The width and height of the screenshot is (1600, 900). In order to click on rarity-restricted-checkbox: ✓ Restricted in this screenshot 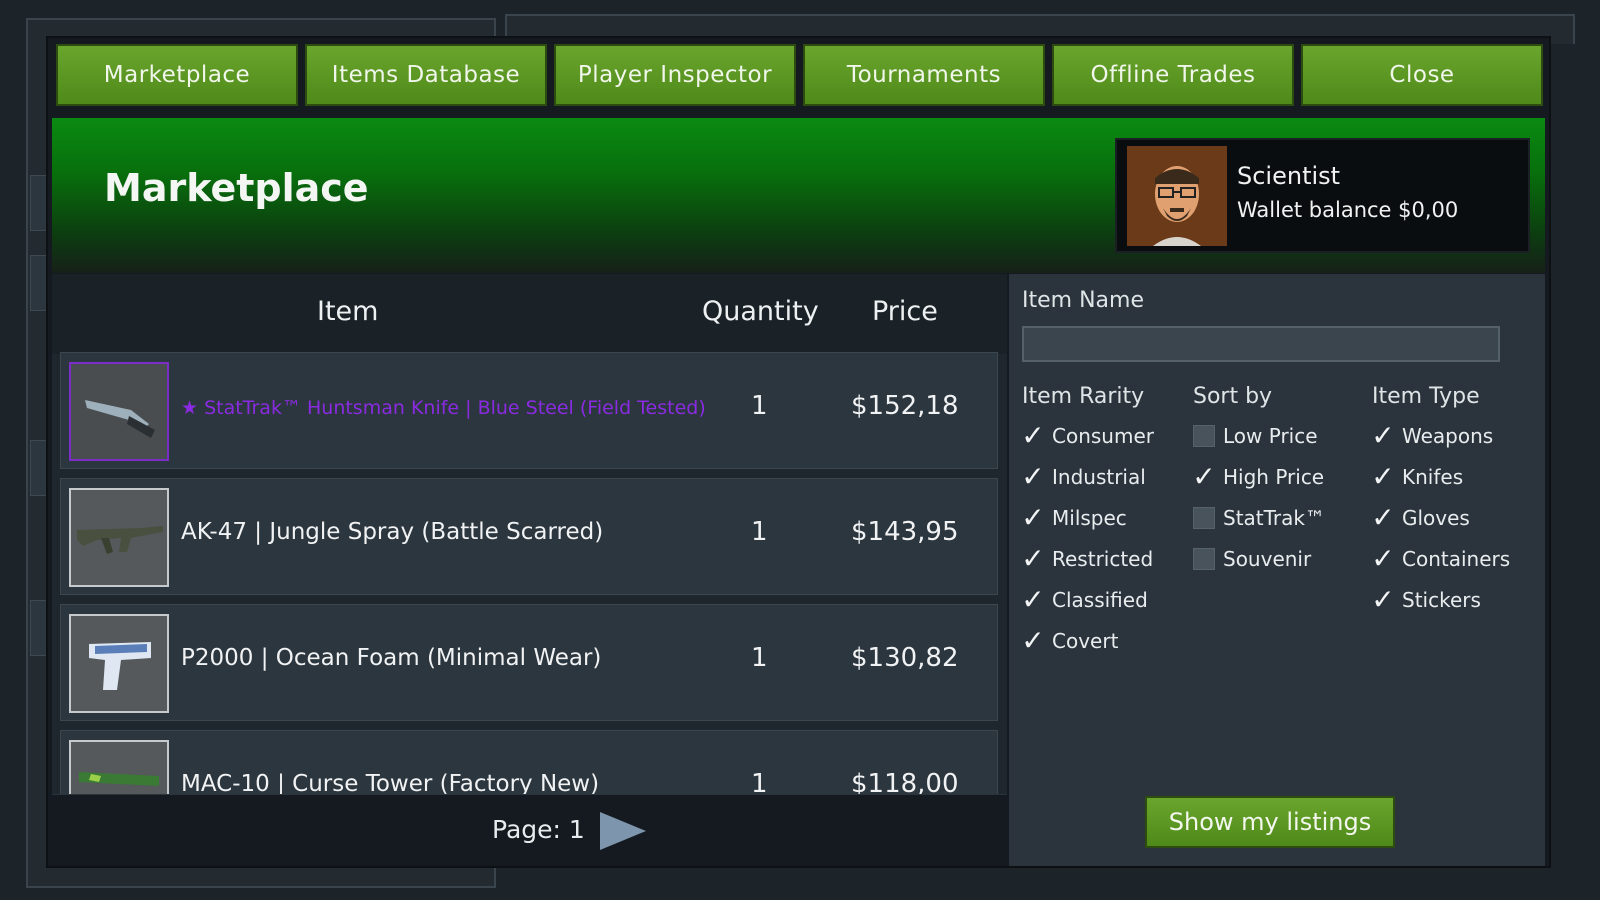, I will do `click(1087, 558)`.